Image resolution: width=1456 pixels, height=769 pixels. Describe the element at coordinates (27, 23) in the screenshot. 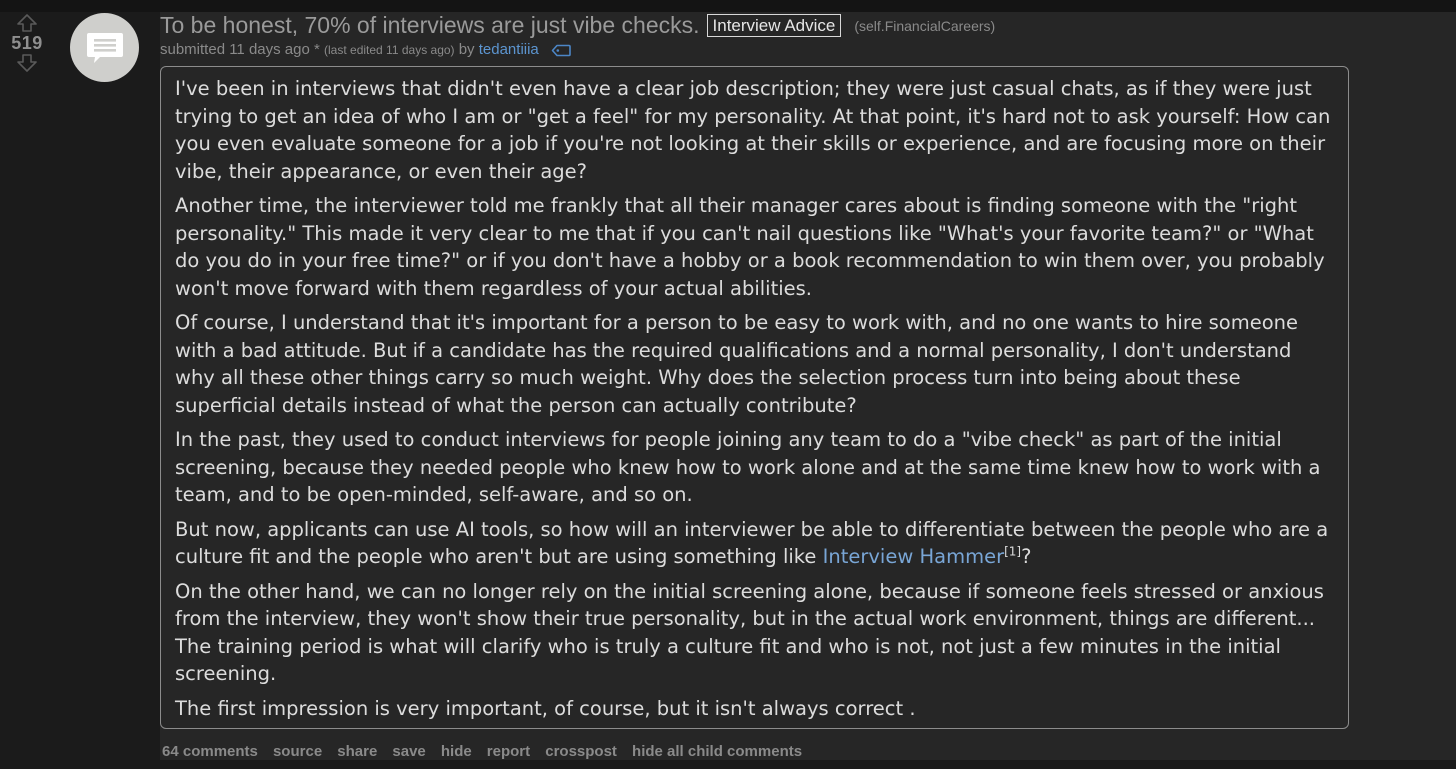

I see `up-arrow-icon` at that location.